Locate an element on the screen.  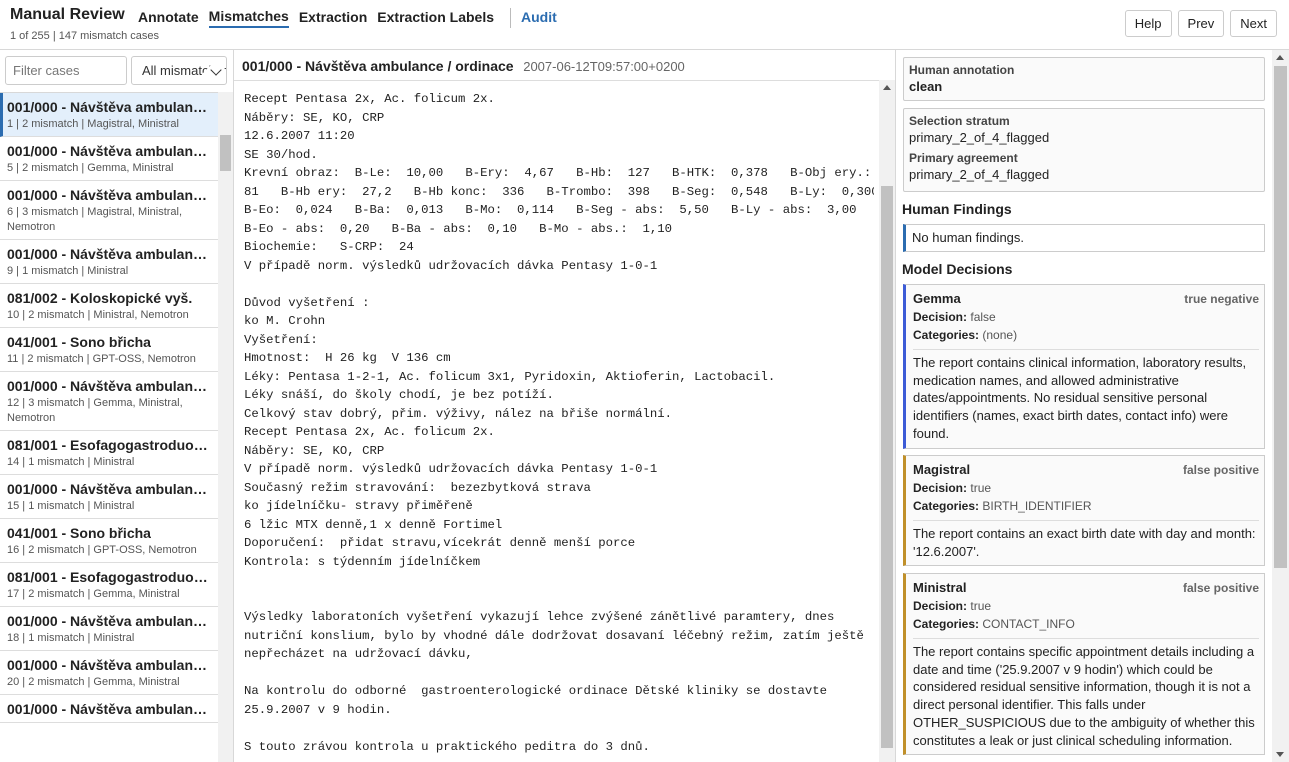
scroll-down-icon is located at coordinates (1280, 754).